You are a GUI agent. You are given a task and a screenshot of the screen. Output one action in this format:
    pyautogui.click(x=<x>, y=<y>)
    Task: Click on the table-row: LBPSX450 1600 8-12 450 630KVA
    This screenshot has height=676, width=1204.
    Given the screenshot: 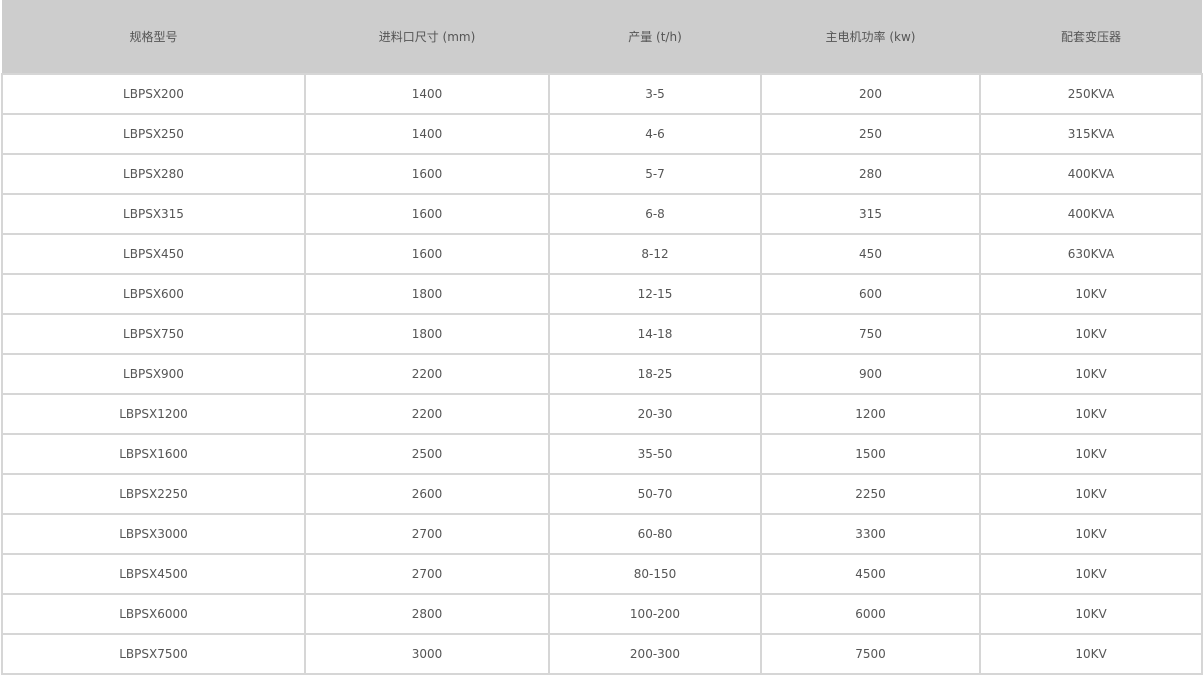 What is the action you would take?
    pyautogui.click(x=602, y=254)
    